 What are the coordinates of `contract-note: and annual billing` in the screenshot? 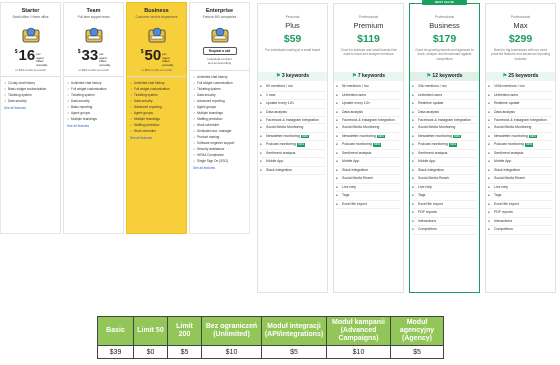 It's located at (219, 62).